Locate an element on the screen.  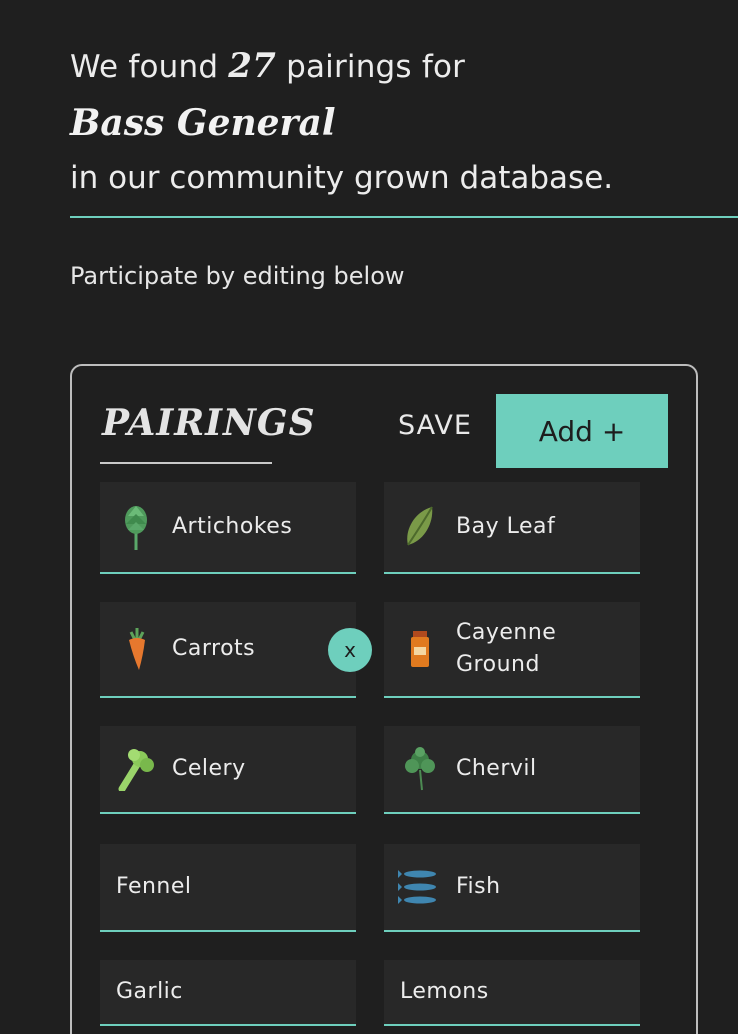
pairing-card-carrots: Carrots is located at coordinates (228, 650).